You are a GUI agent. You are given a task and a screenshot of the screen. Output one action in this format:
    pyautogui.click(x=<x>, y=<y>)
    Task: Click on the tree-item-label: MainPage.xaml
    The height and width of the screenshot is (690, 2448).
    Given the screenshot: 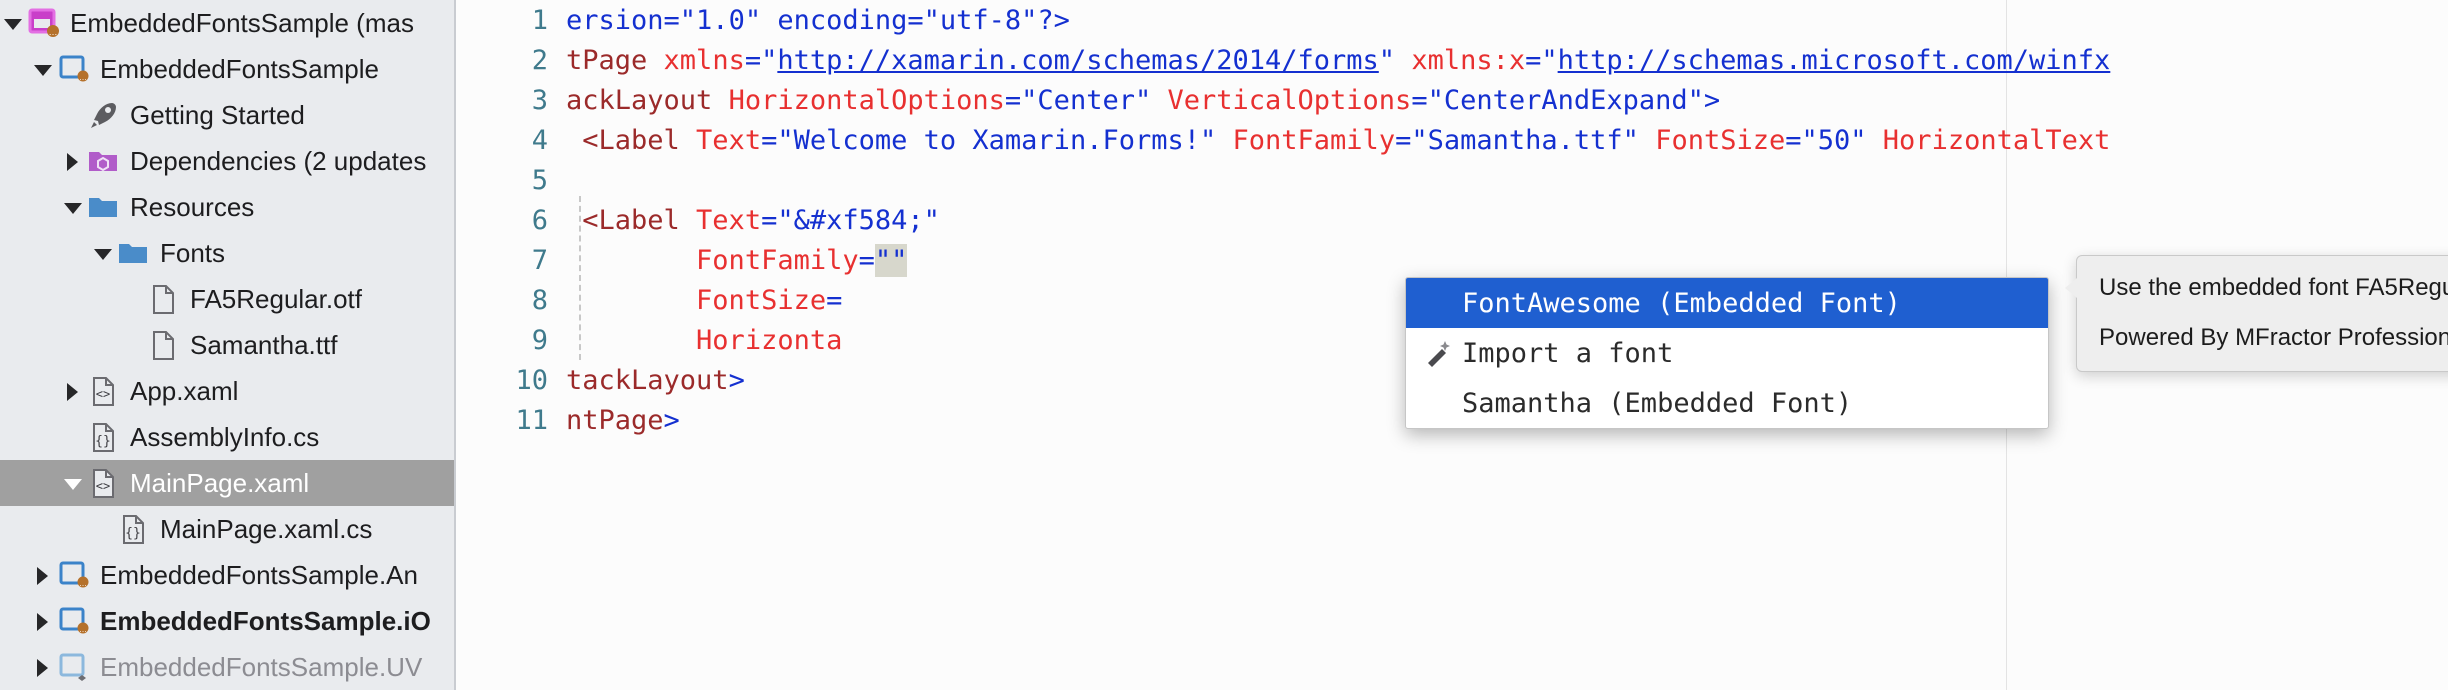 What is the action you would take?
    pyautogui.click(x=220, y=483)
    